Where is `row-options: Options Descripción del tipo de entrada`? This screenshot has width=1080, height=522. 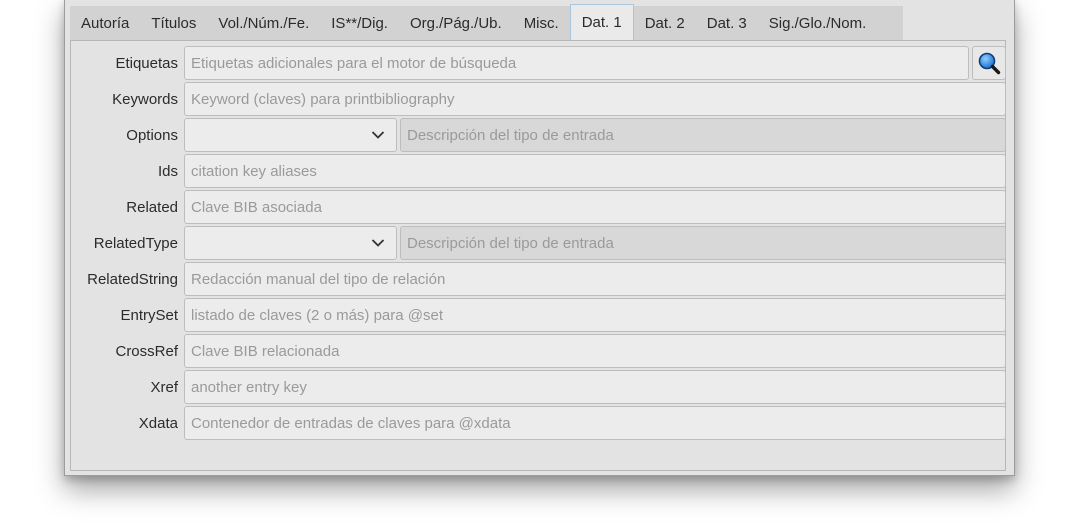
row-options: Options Descripción del tipo de entrada is located at coordinates (539, 135).